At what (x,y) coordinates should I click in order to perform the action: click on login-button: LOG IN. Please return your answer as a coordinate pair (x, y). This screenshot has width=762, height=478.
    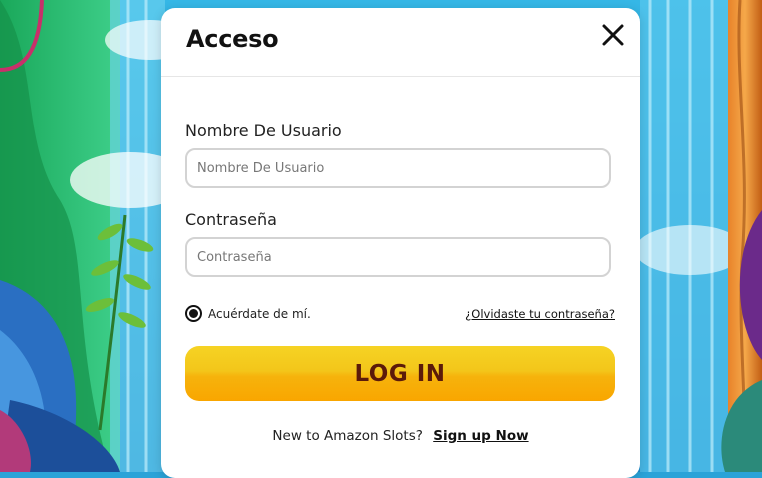
    Looking at the image, I should click on (400, 373).